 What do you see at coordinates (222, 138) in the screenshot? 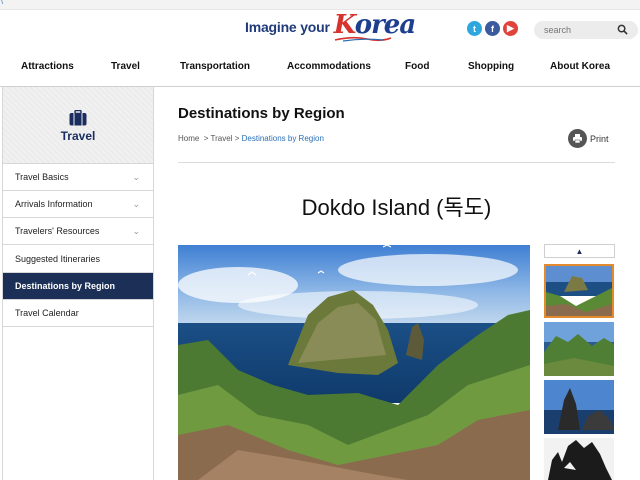
I see `breadcrumb-travel: Travel` at bounding box center [222, 138].